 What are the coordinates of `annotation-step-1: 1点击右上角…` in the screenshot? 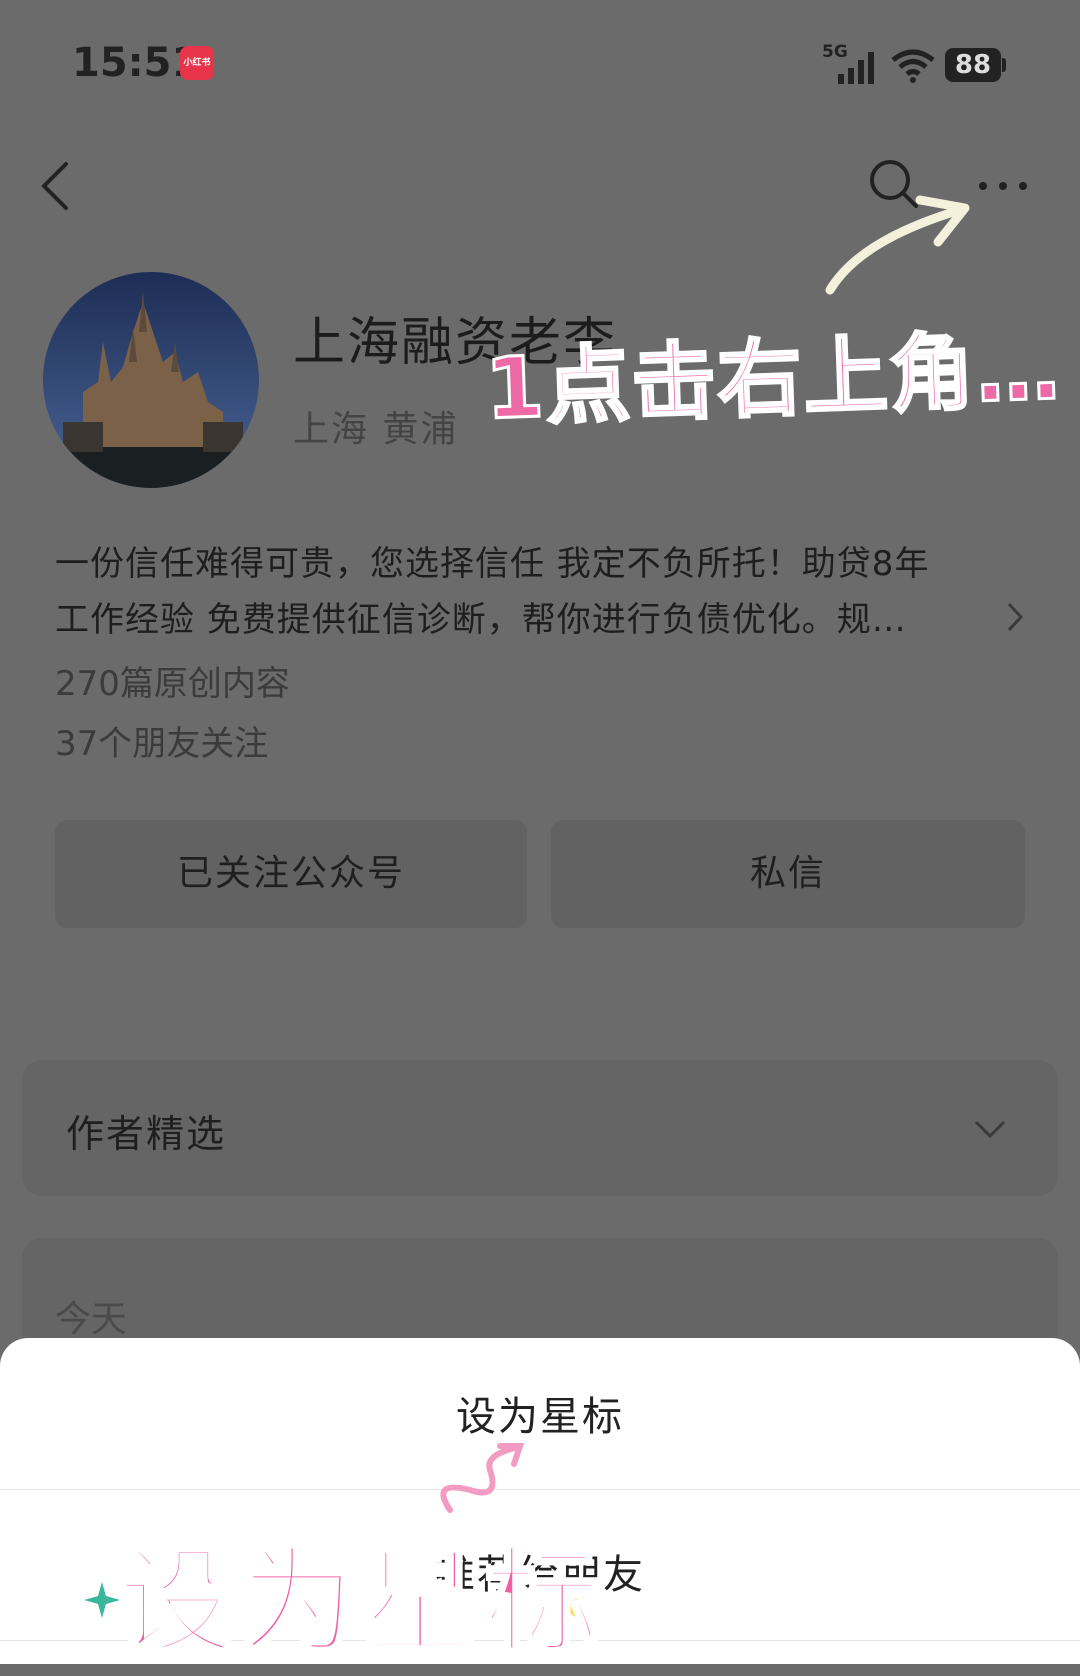 It's located at (773, 378).